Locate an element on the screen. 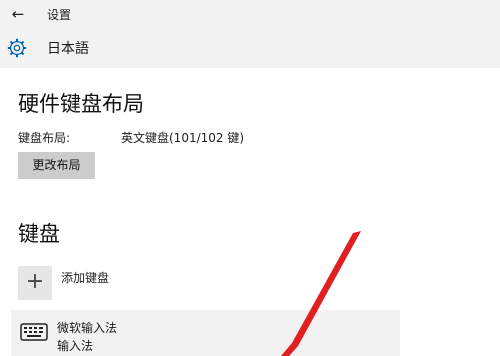 This screenshot has height=356, width=500. ime-type: 输入法 is located at coordinates (75, 346).